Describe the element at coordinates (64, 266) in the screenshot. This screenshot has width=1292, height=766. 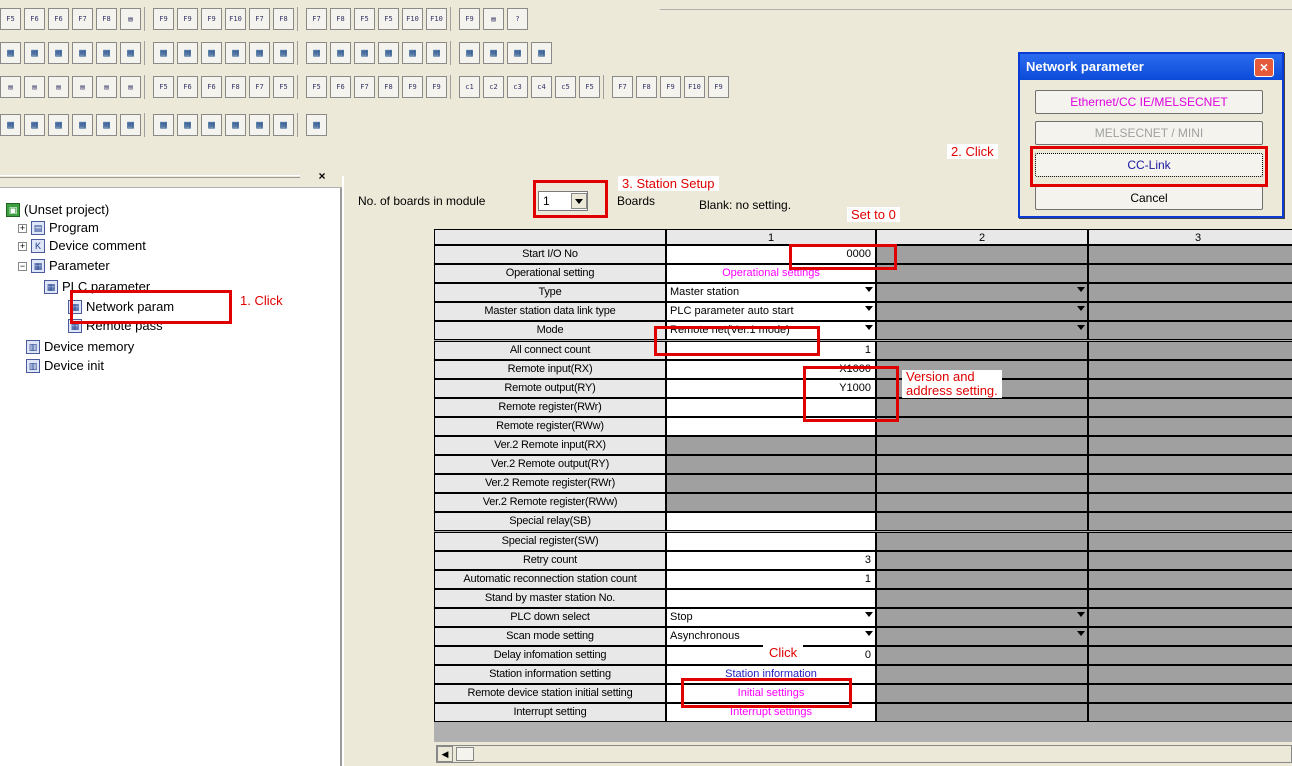
I see `tree-item-parameter: − ▦ Parameter` at that location.